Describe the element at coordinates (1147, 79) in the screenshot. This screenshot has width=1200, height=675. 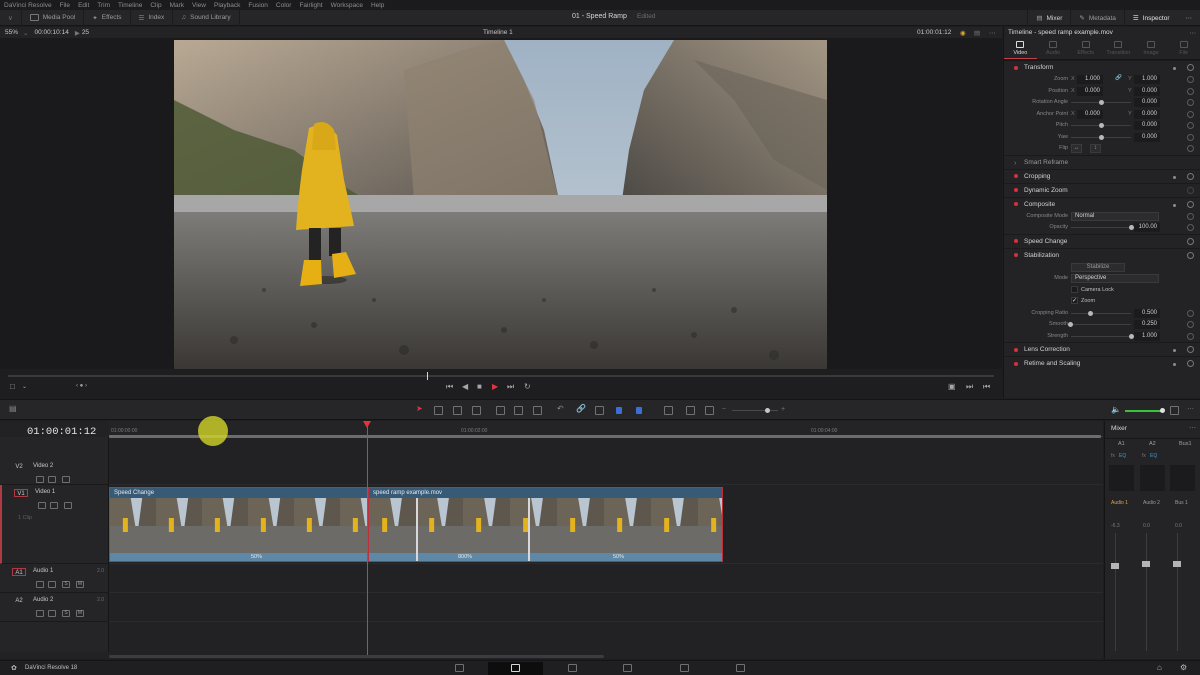
I see `zoom-y-field: 1.000` at that location.